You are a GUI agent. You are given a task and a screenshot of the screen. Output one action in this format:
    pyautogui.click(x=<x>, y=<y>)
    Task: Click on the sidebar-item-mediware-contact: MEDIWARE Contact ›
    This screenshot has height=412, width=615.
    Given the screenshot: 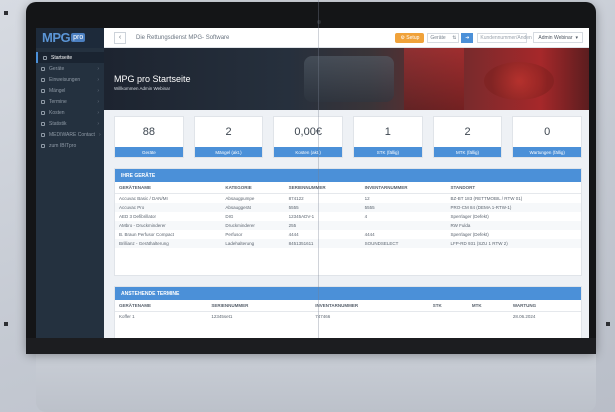 What is the action you would take?
    pyautogui.click(x=70, y=134)
    